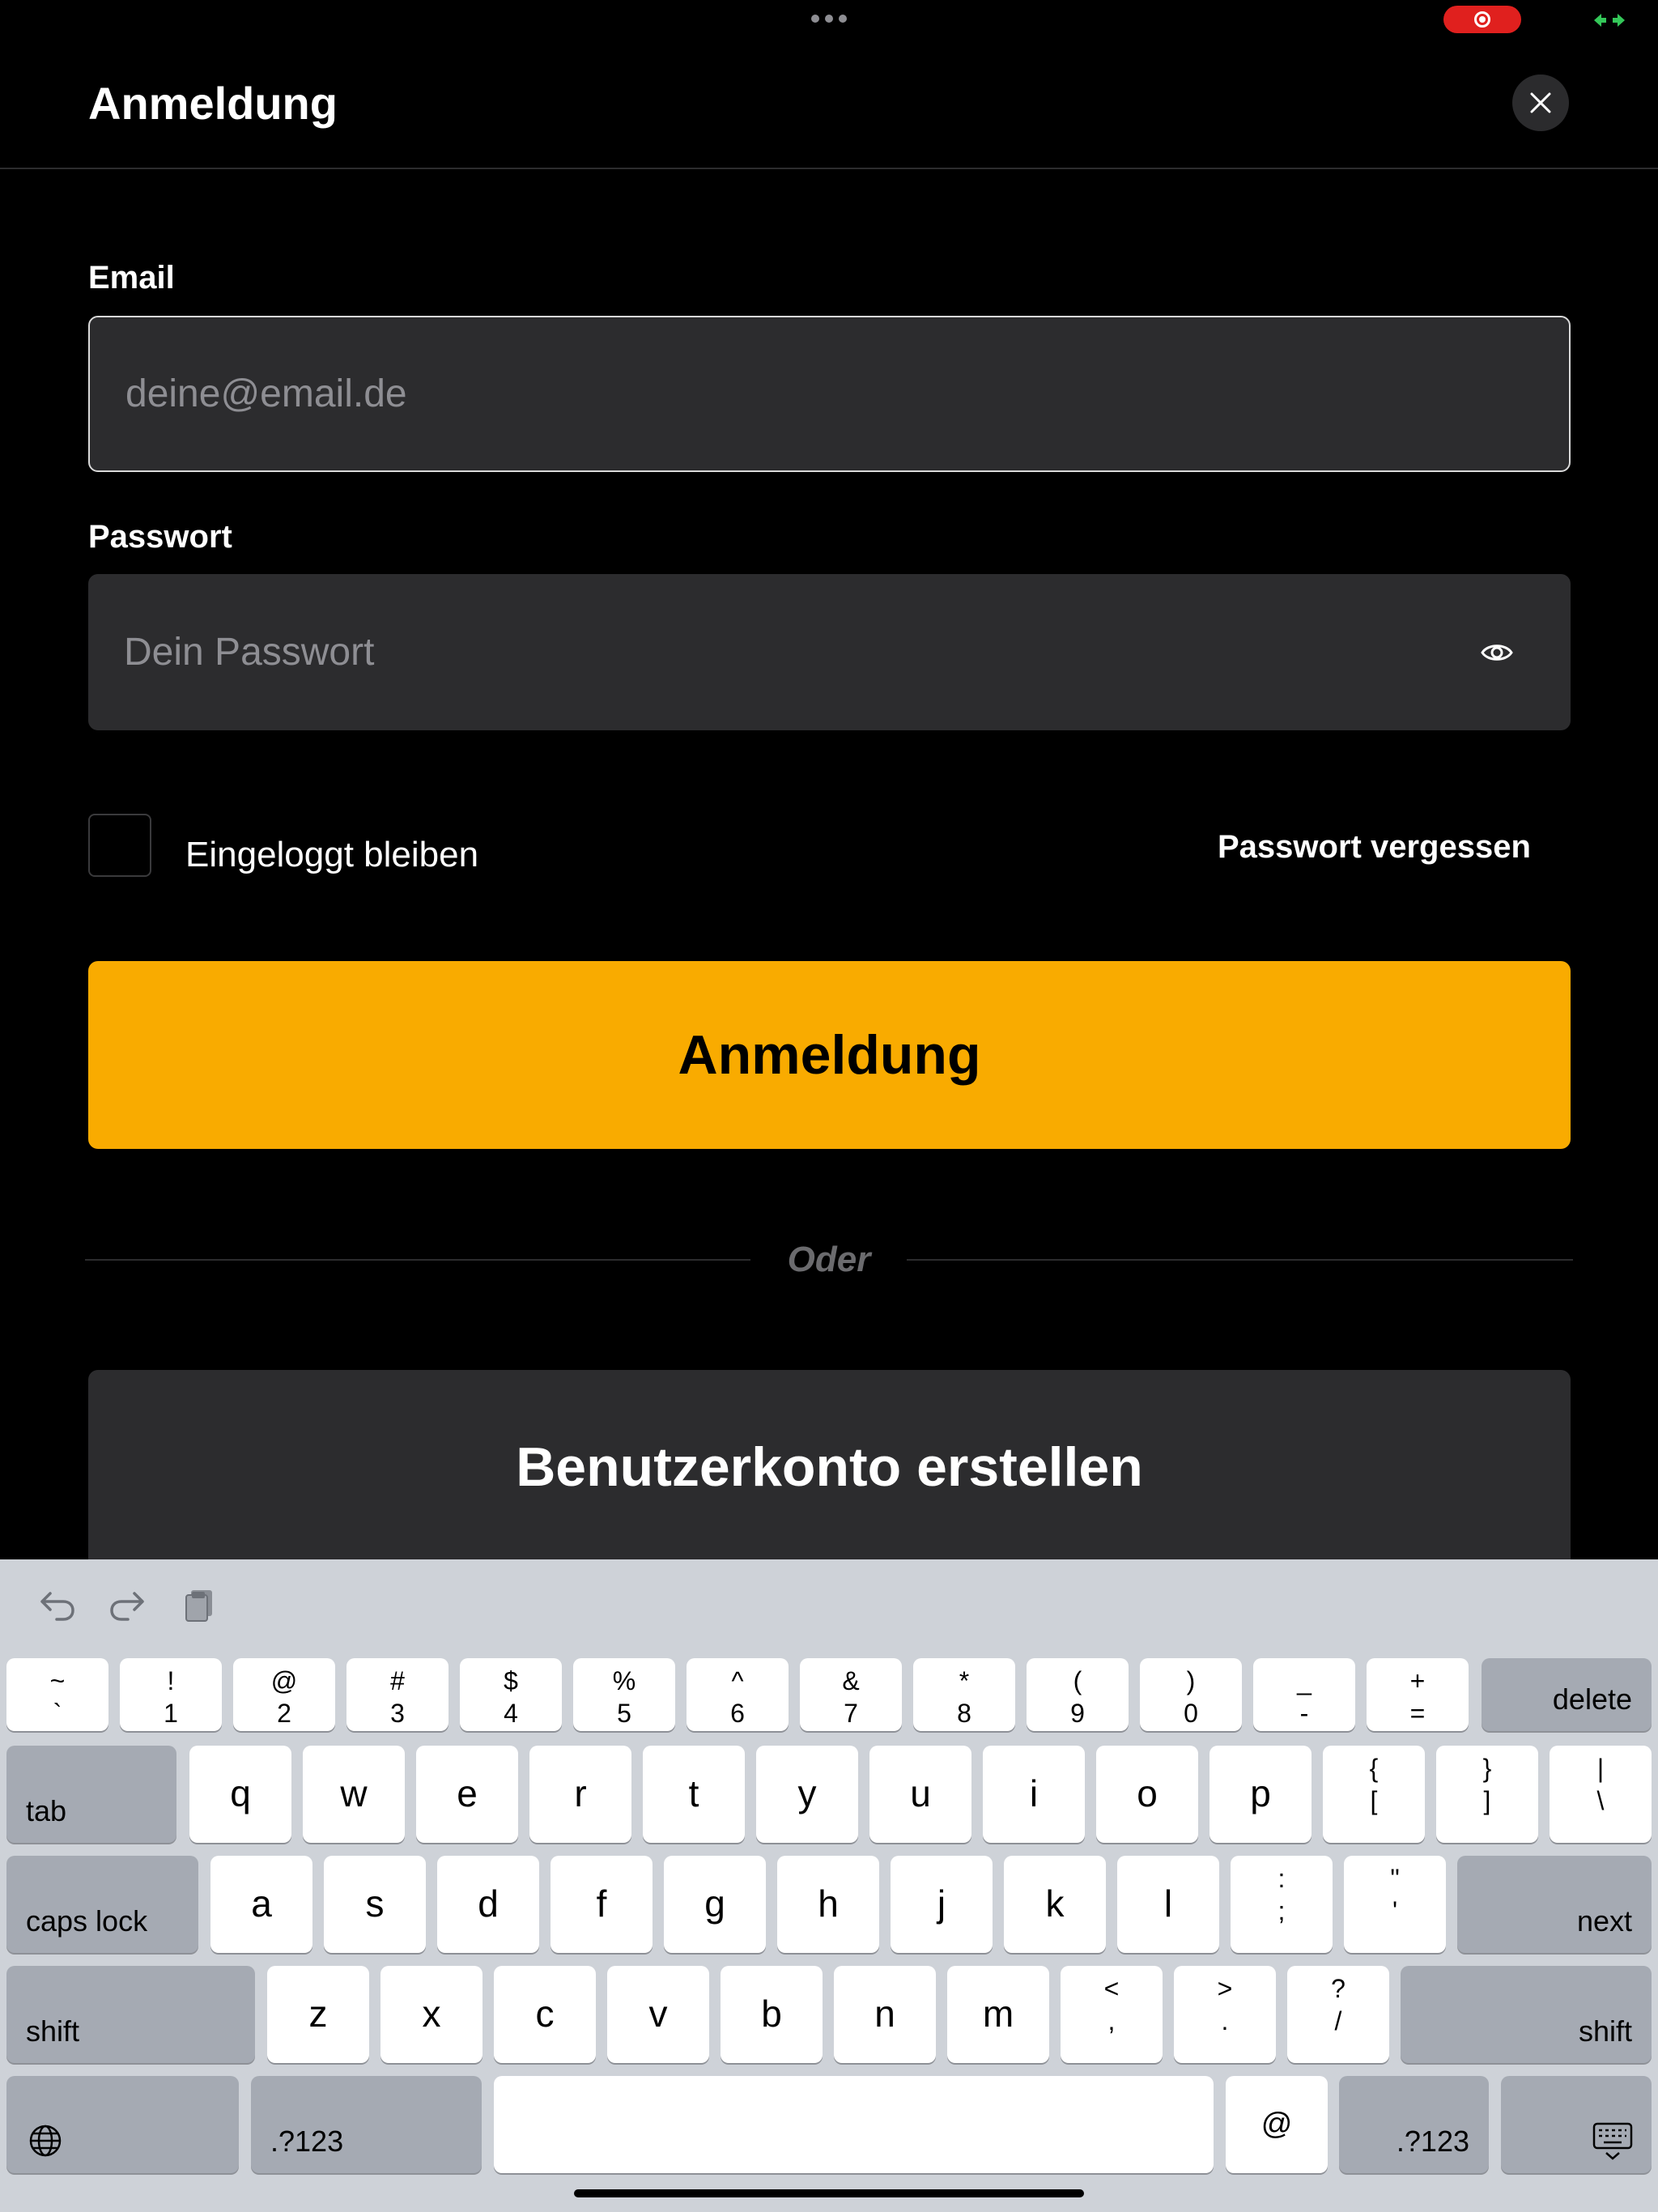 This screenshot has height=2212, width=1658. I want to click on email-placeholder: deine@email.de, so click(266, 393).